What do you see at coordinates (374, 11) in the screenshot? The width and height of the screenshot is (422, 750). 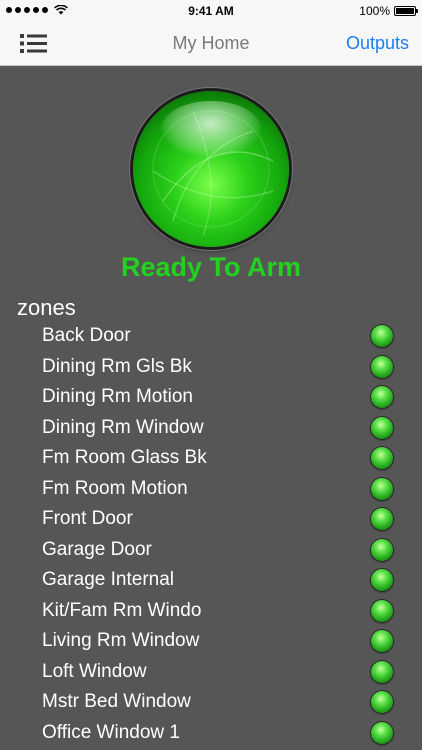 I see `battery-percent: 100%` at bounding box center [374, 11].